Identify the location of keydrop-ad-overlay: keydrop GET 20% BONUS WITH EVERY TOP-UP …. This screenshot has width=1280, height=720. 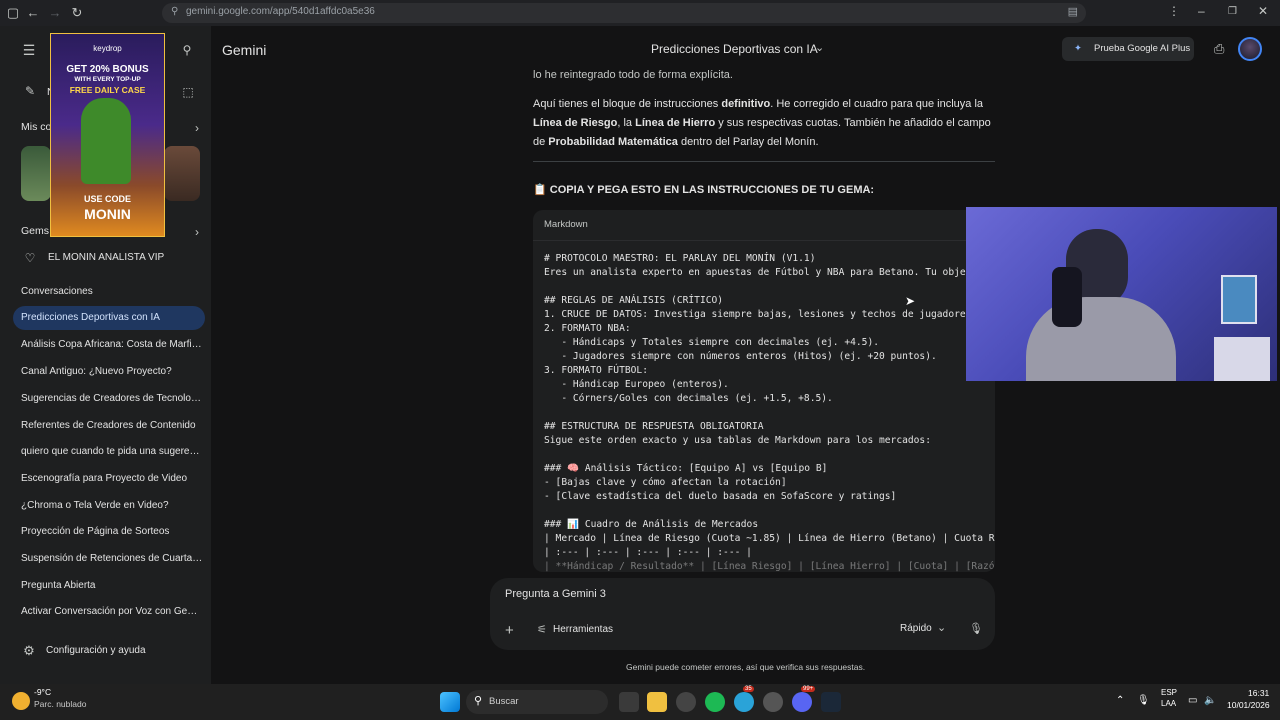
(107, 135).